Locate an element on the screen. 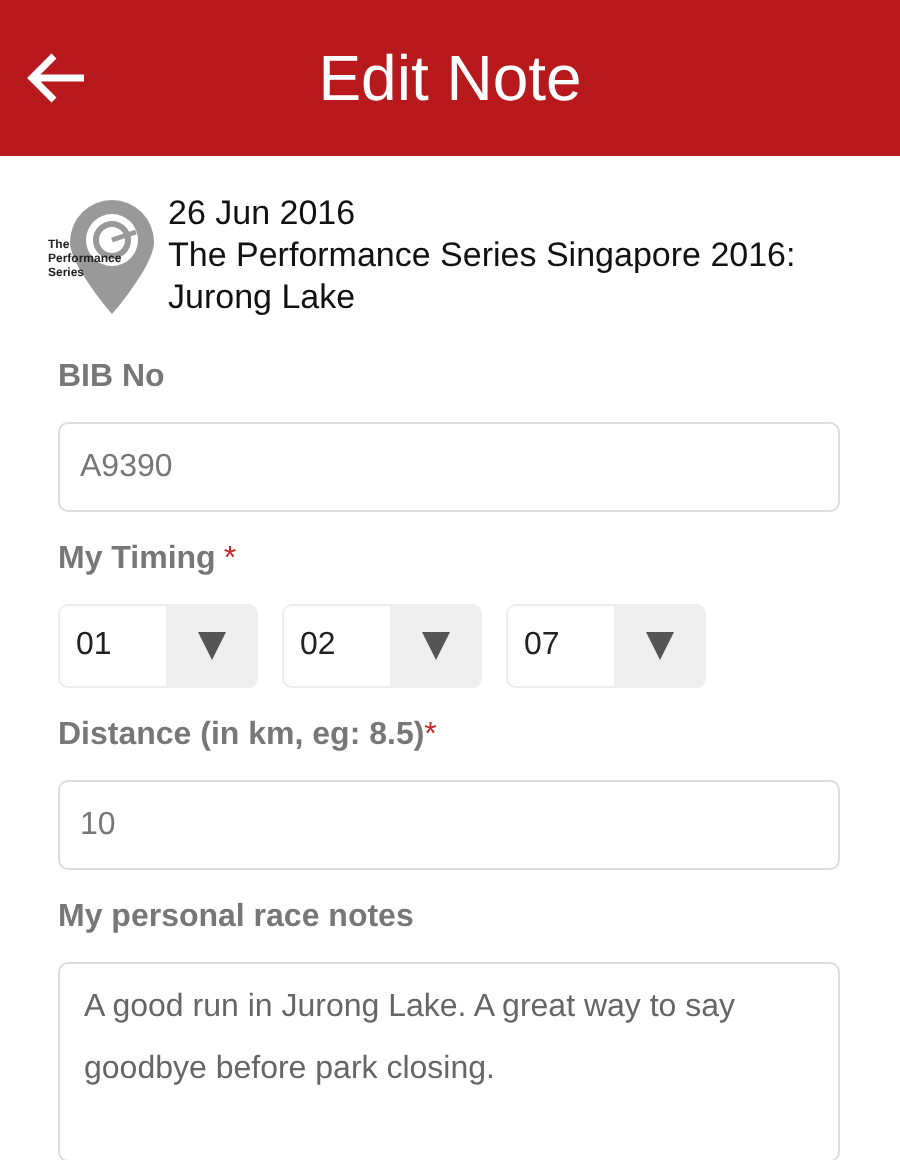 The width and height of the screenshot is (900, 1160). field-label: BIB No is located at coordinates (112, 378).